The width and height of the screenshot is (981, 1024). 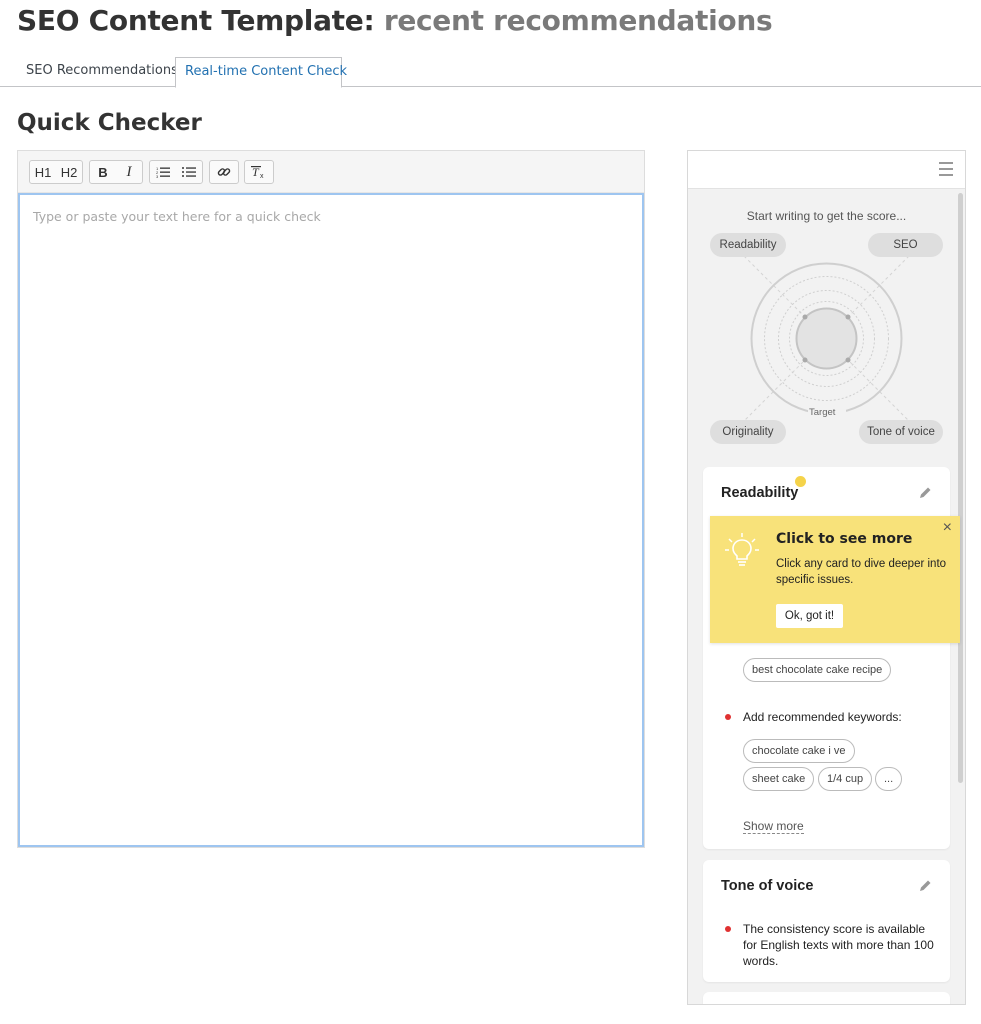 I want to click on h2-label: H2, so click(x=69, y=172).